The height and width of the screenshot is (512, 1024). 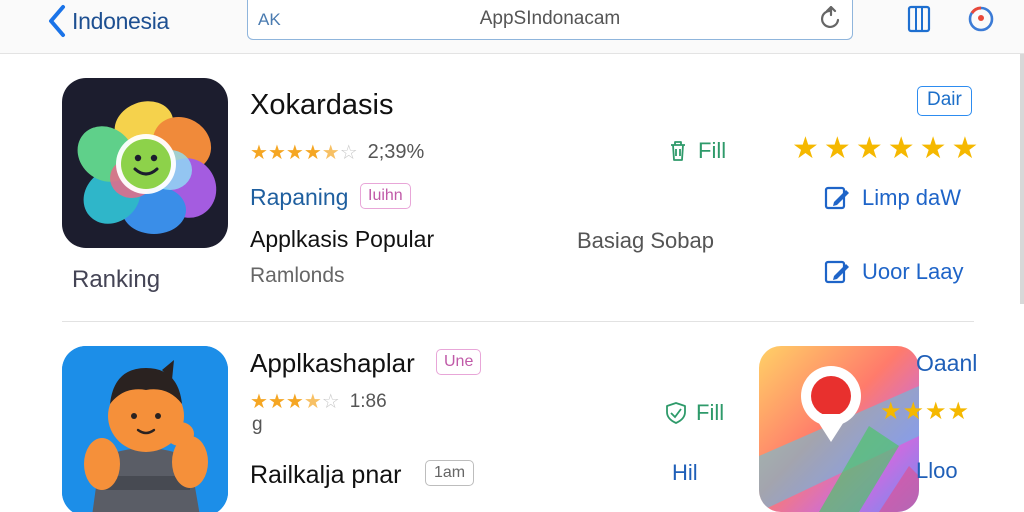 I want to click on right-label: Lloo, so click(x=937, y=470).